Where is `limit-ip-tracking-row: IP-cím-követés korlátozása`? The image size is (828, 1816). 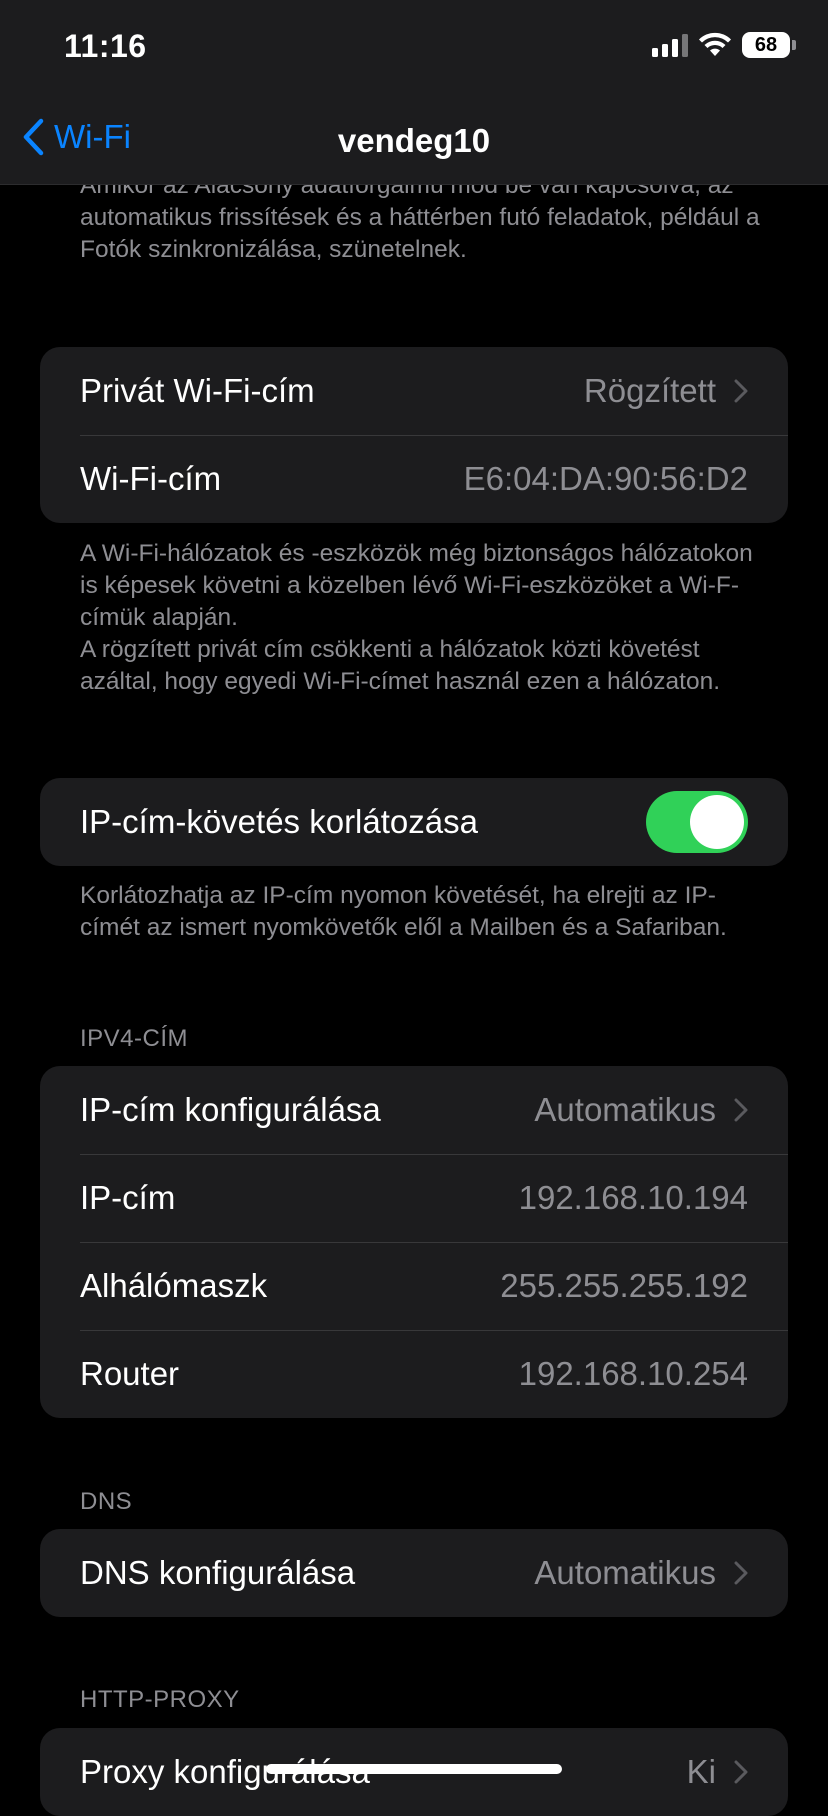 limit-ip-tracking-row: IP-cím-követés korlátozása is located at coordinates (414, 822).